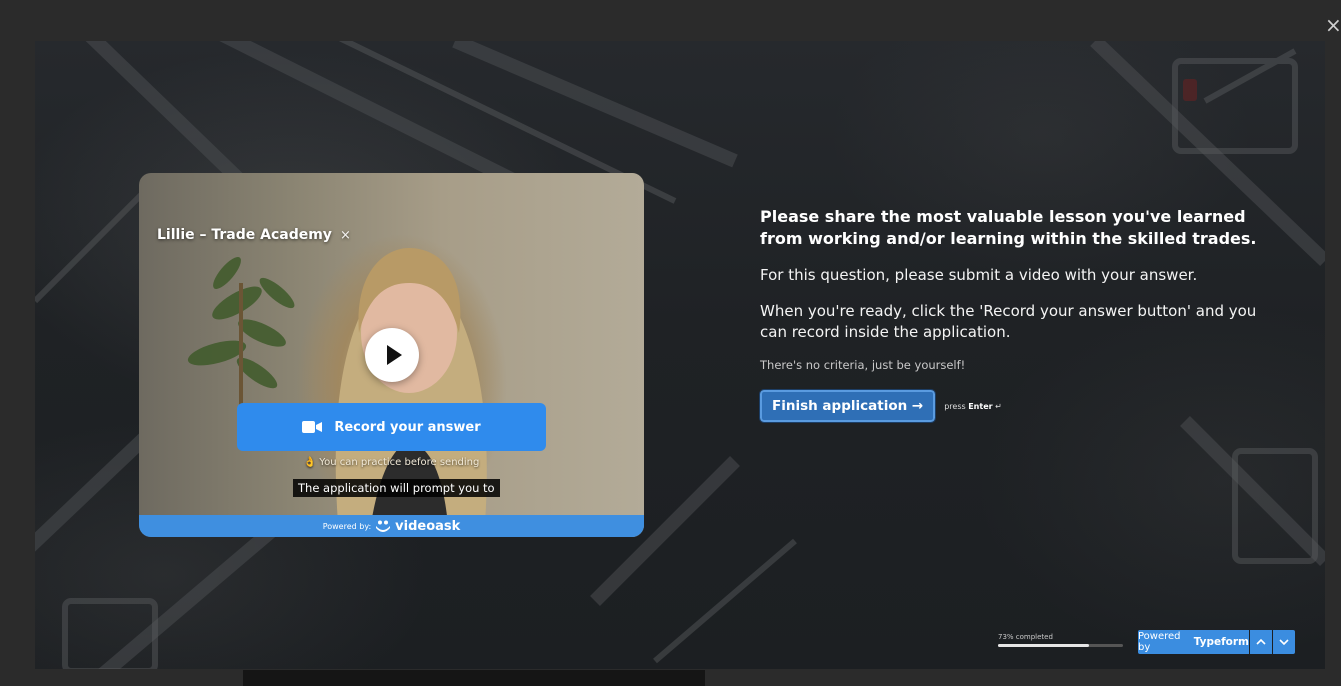 The height and width of the screenshot is (686, 1341). I want to click on progress-label: 73% completed, so click(1025, 637).